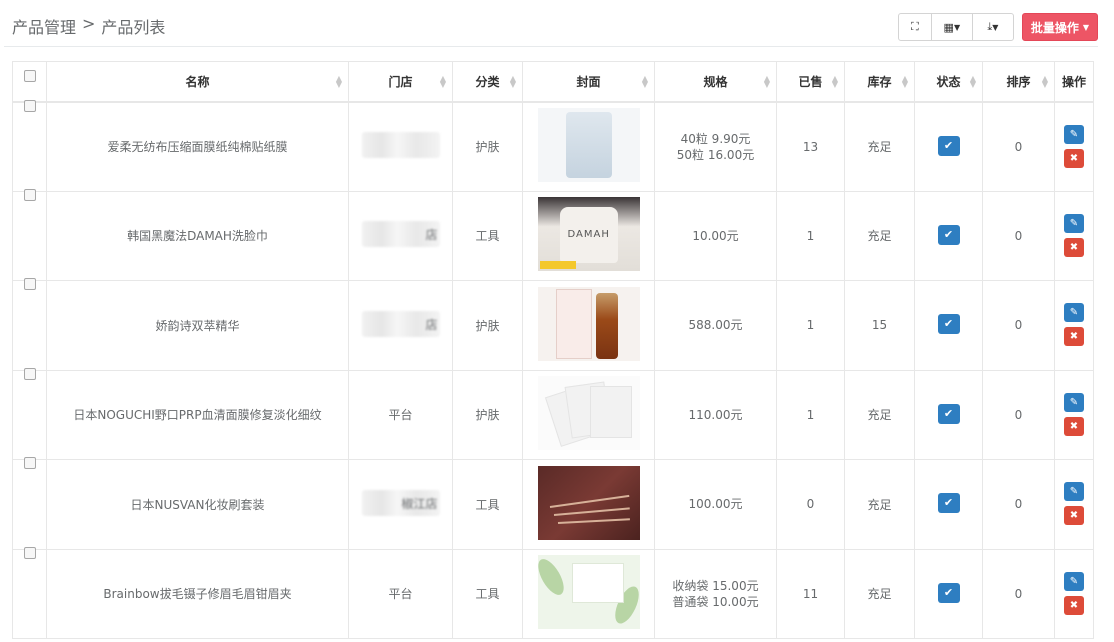  Describe the element at coordinates (715, 504) in the screenshot. I see `spec-cell: 100.00元` at that location.